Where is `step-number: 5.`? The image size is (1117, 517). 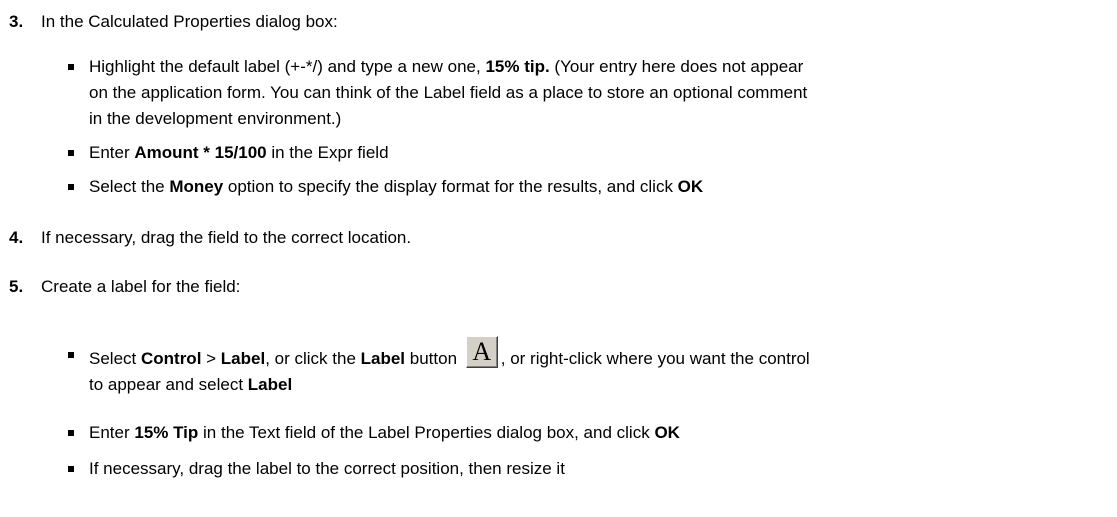 step-number: 5. is located at coordinates (16, 286).